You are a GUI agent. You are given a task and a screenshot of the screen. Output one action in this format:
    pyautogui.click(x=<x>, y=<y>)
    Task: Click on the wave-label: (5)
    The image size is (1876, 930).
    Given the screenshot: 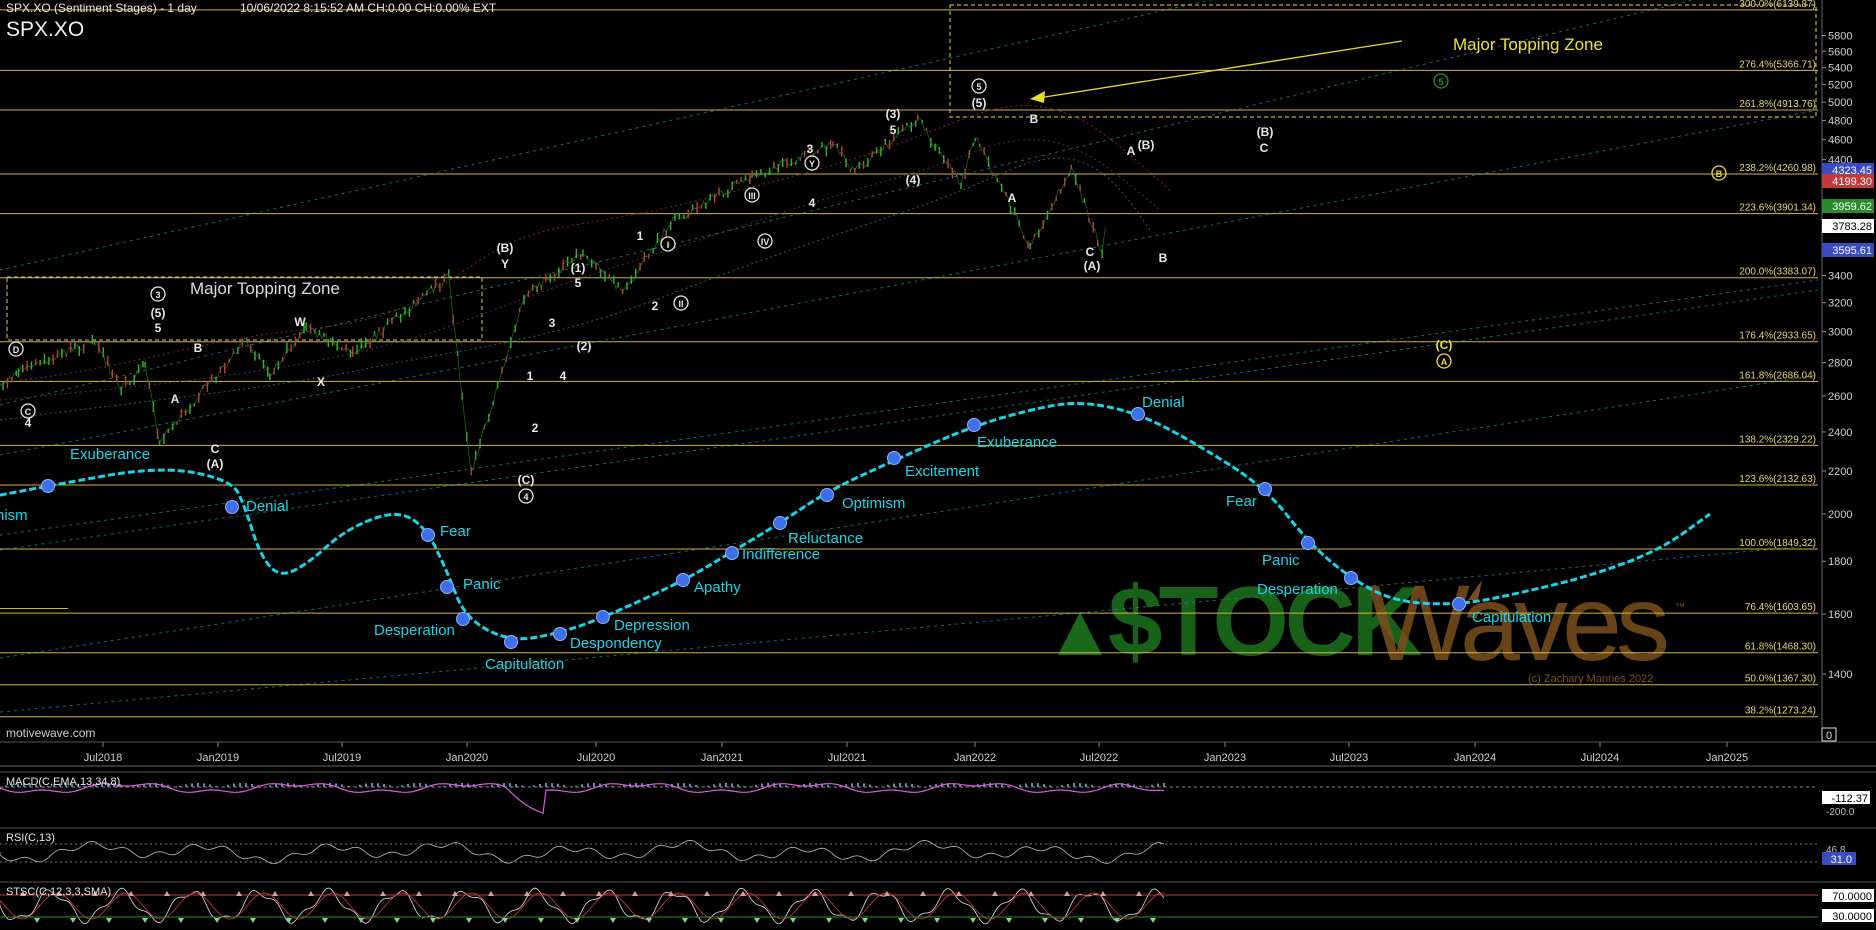 What is the action you would take?
    pyautogui.click(x=979, y=103)
    